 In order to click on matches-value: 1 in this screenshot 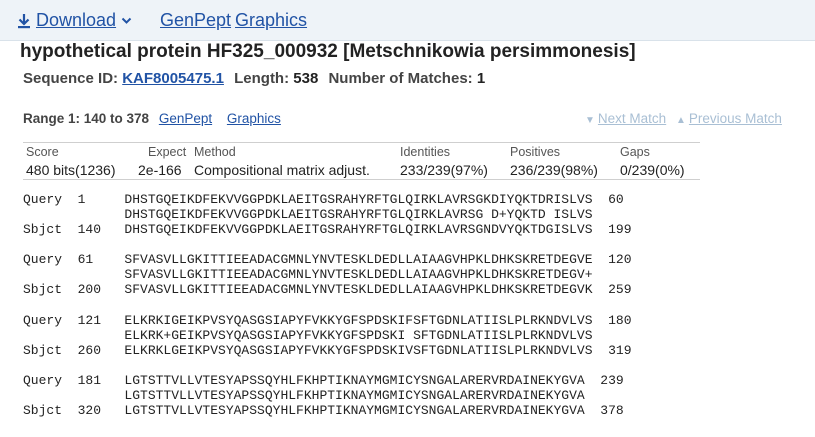, I will do `click(481, 78)`.